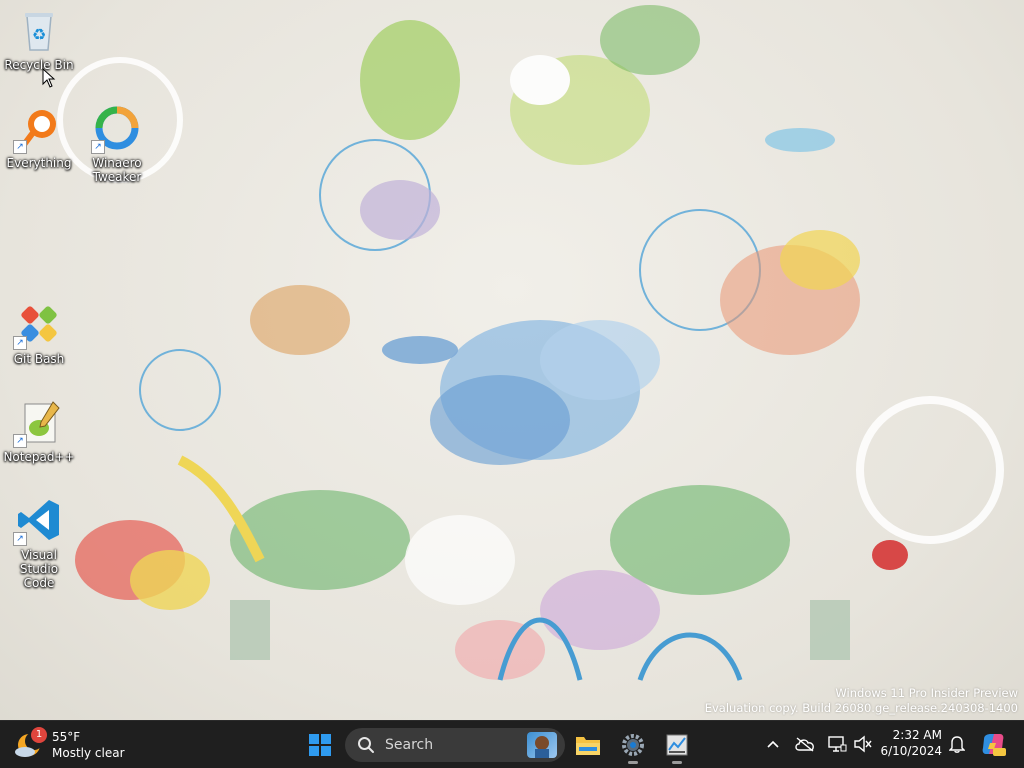  What do you see at coordinates (38, 325) in the screenshot?
I see `git-bash-icon: ↗` at bounding box center [38, 325].